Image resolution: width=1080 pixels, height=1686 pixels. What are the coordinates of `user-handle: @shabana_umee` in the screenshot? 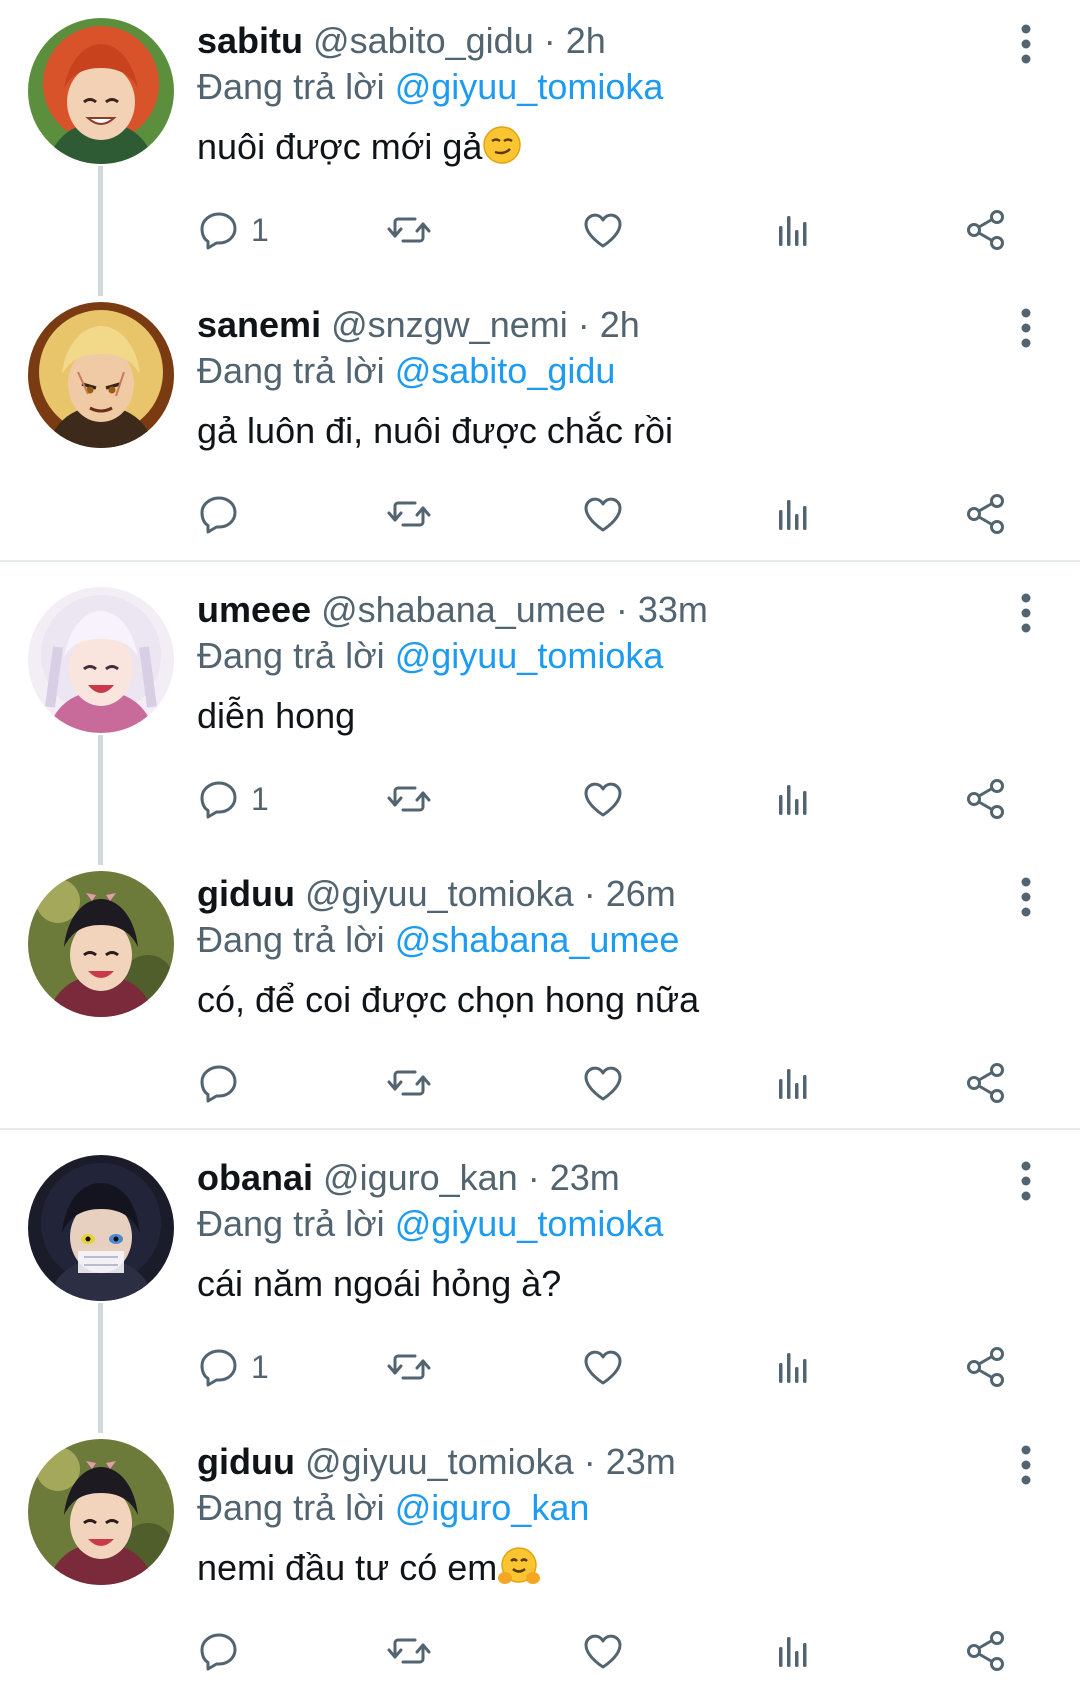 It's located at (463, 609).